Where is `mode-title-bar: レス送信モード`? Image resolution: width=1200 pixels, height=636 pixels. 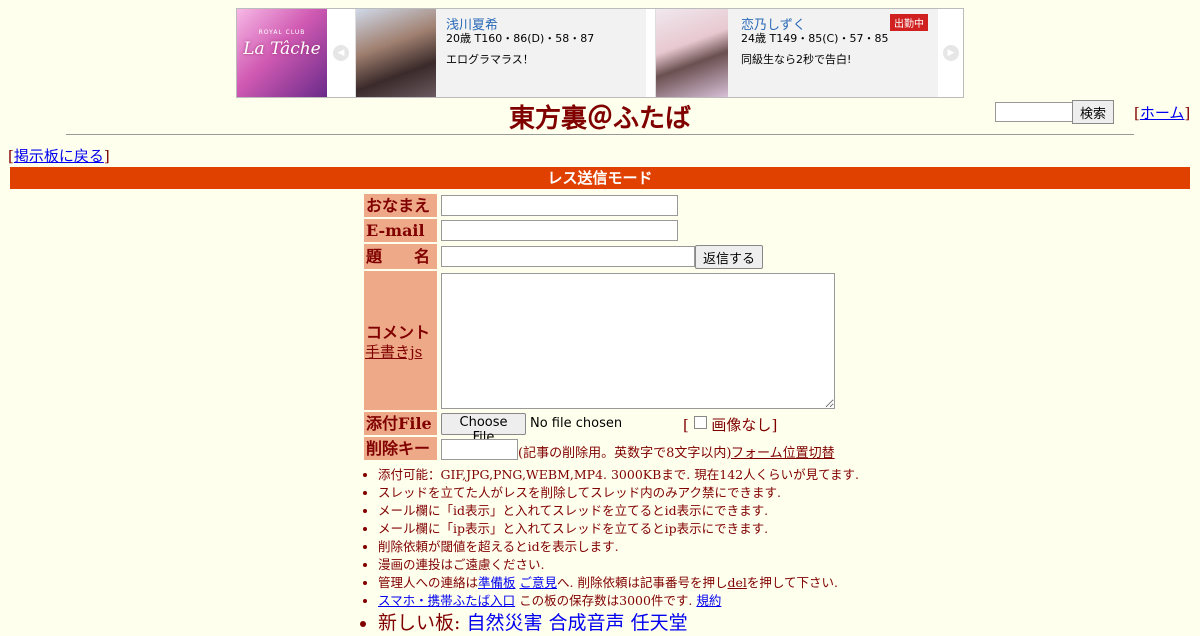
mode-title-bar: レス送信モード is located at coordinates (600, 178).